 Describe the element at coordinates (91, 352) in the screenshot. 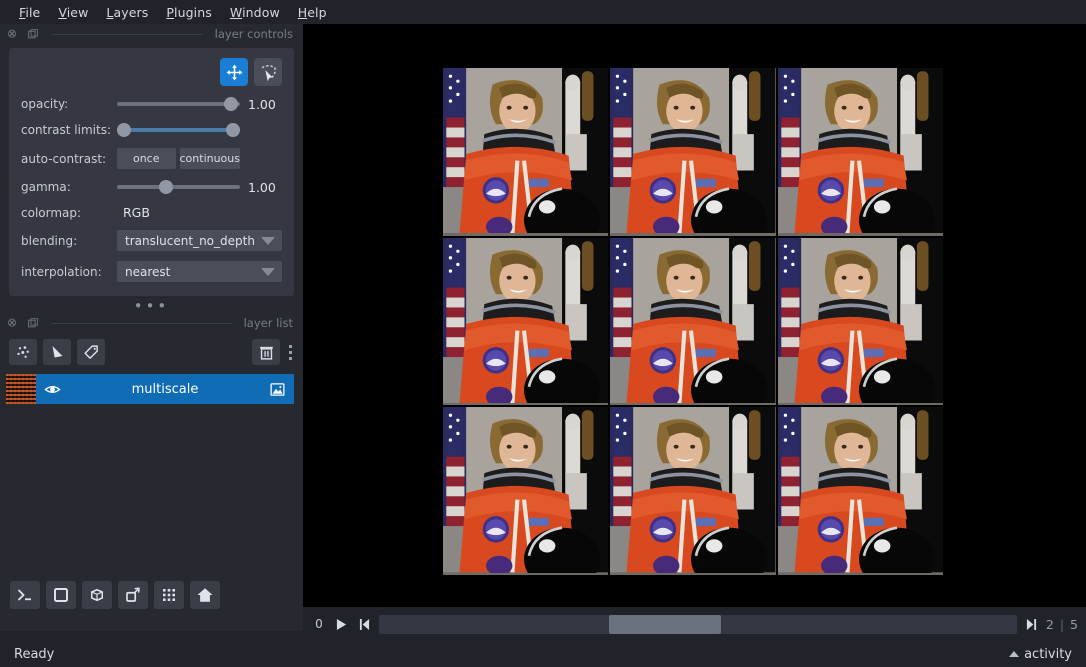

I see `new-labels-layer-button` at that location.